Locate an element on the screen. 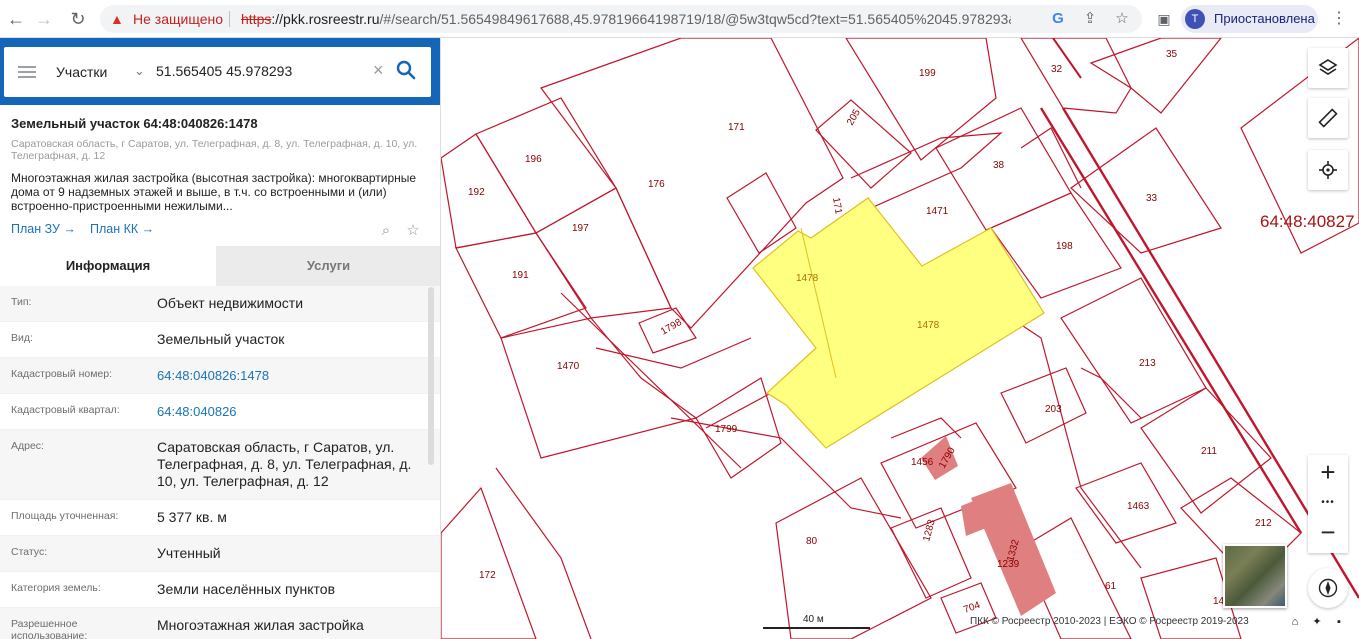  clear-icon: × is located at coordinates (378, 70).